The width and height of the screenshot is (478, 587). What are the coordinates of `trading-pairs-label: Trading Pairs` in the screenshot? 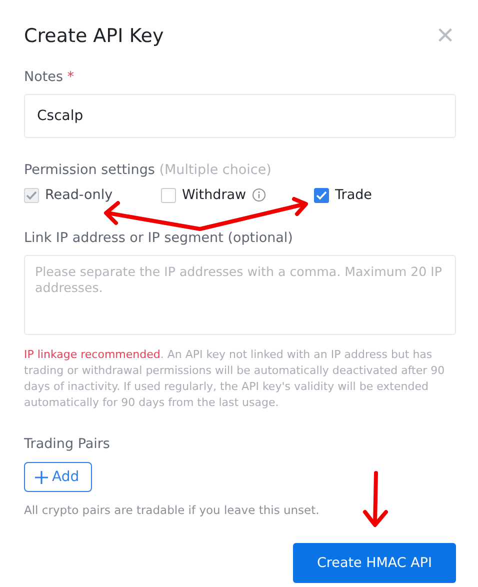 It's located at (67, 444).